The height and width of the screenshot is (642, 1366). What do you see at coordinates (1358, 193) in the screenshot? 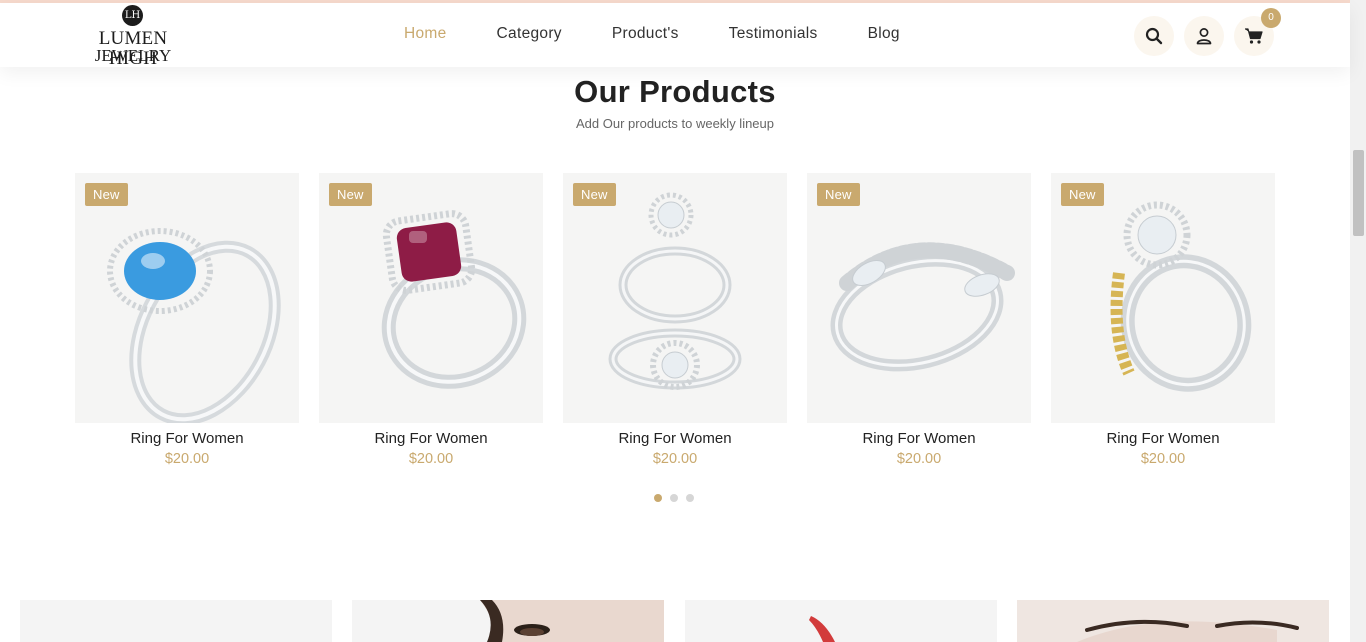
I see `scrollbar-thumb` at bounding box center [1358, 193].